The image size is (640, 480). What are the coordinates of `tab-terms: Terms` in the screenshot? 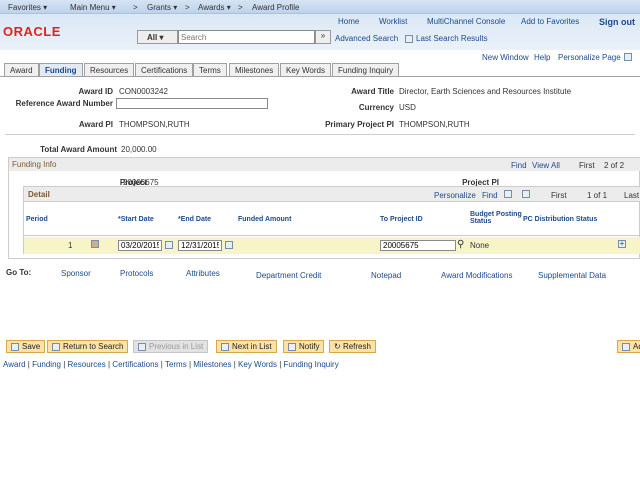 It's located at (210, 69).